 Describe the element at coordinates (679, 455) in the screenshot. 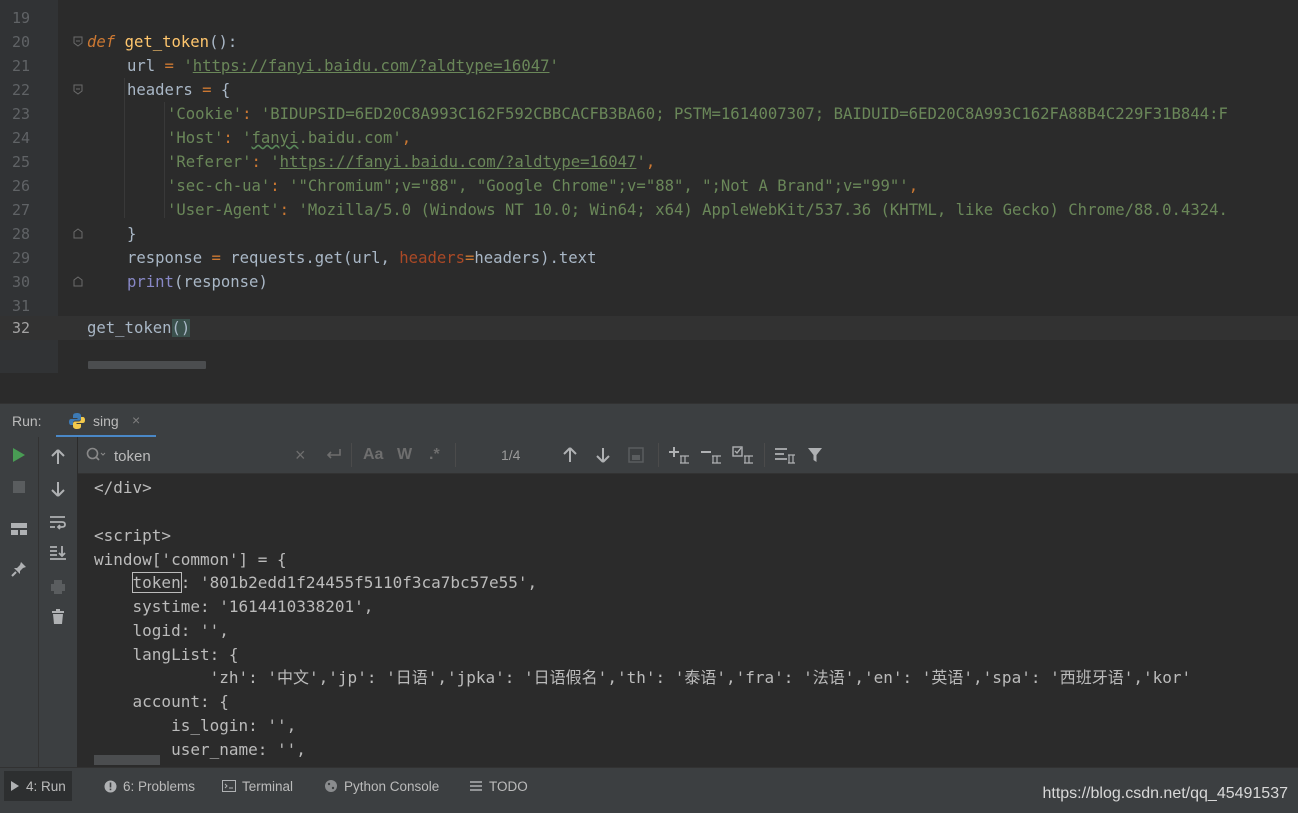

I see `add-occurrence-icon` at that location.